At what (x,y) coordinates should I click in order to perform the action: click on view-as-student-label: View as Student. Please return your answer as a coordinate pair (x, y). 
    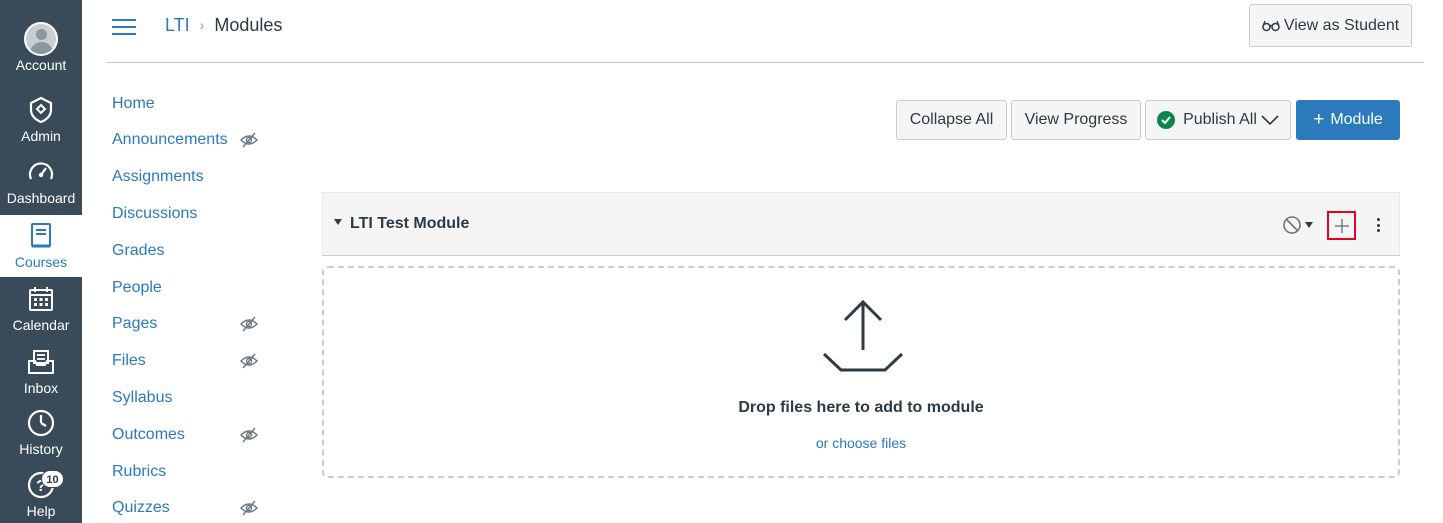
    Looking at the image, I should click on (1341, 25).